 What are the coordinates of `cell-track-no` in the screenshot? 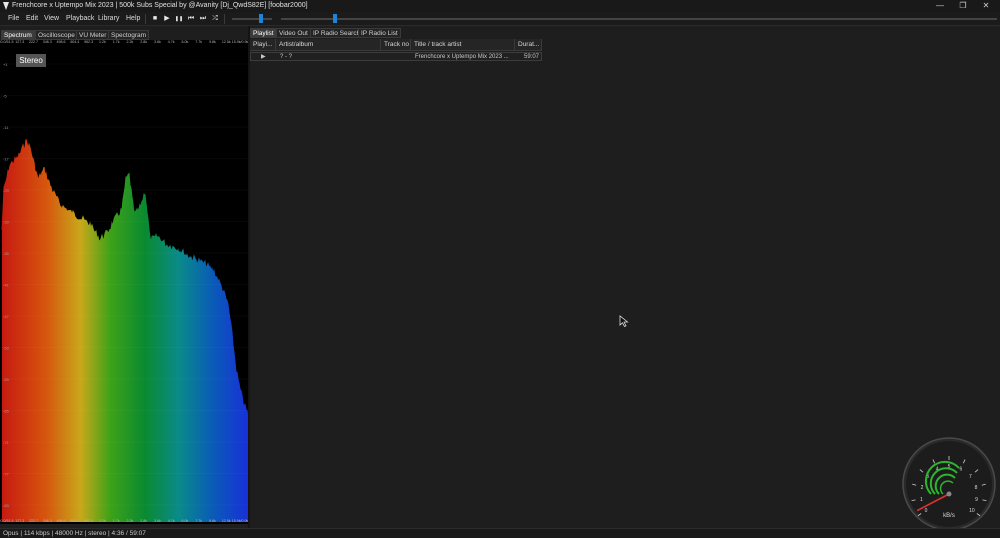 It's located at (397, 57).